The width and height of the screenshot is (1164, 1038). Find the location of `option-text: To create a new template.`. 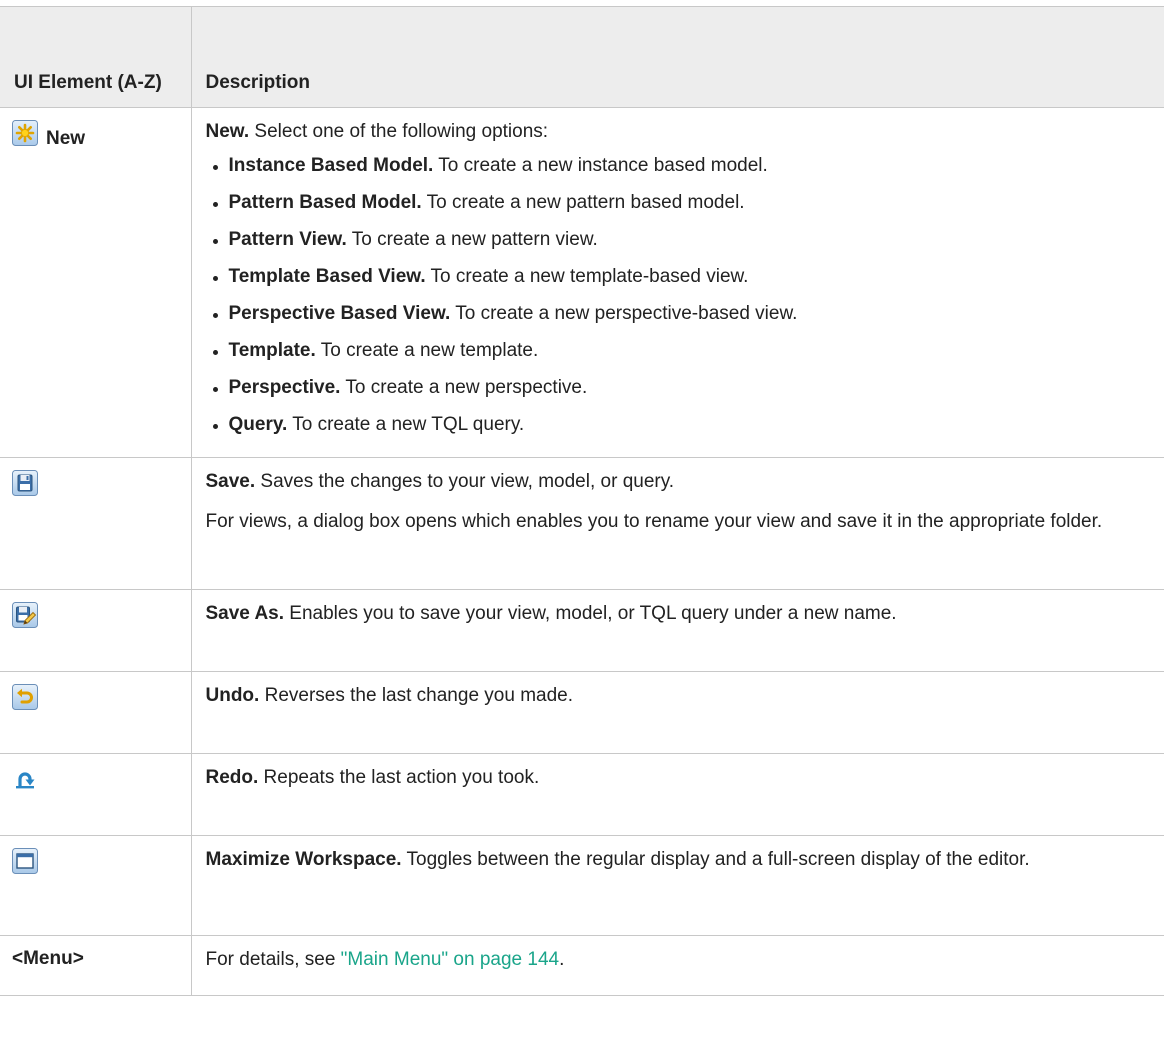

option-text: To create a new template. is located at coordinates (427, 350).